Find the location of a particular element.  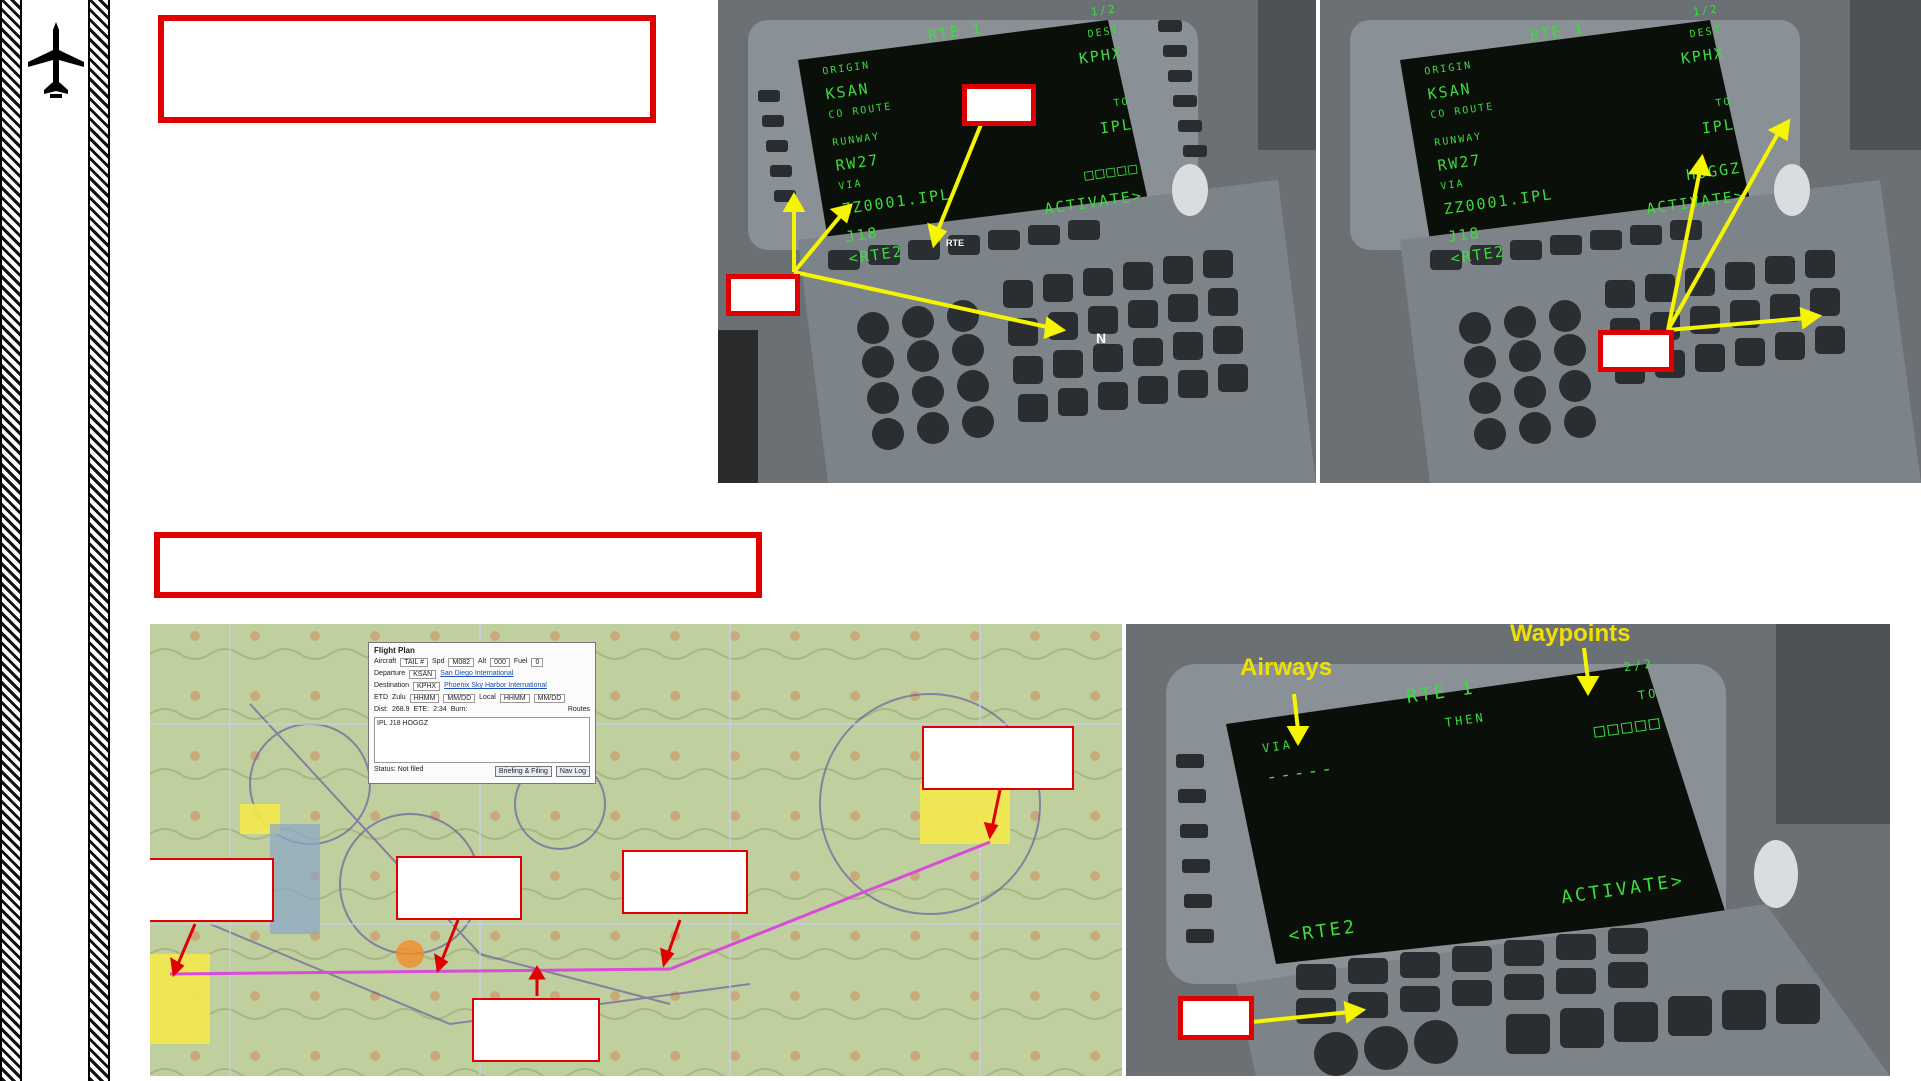

destination-label: Destination is located at coordinates (392, 685).